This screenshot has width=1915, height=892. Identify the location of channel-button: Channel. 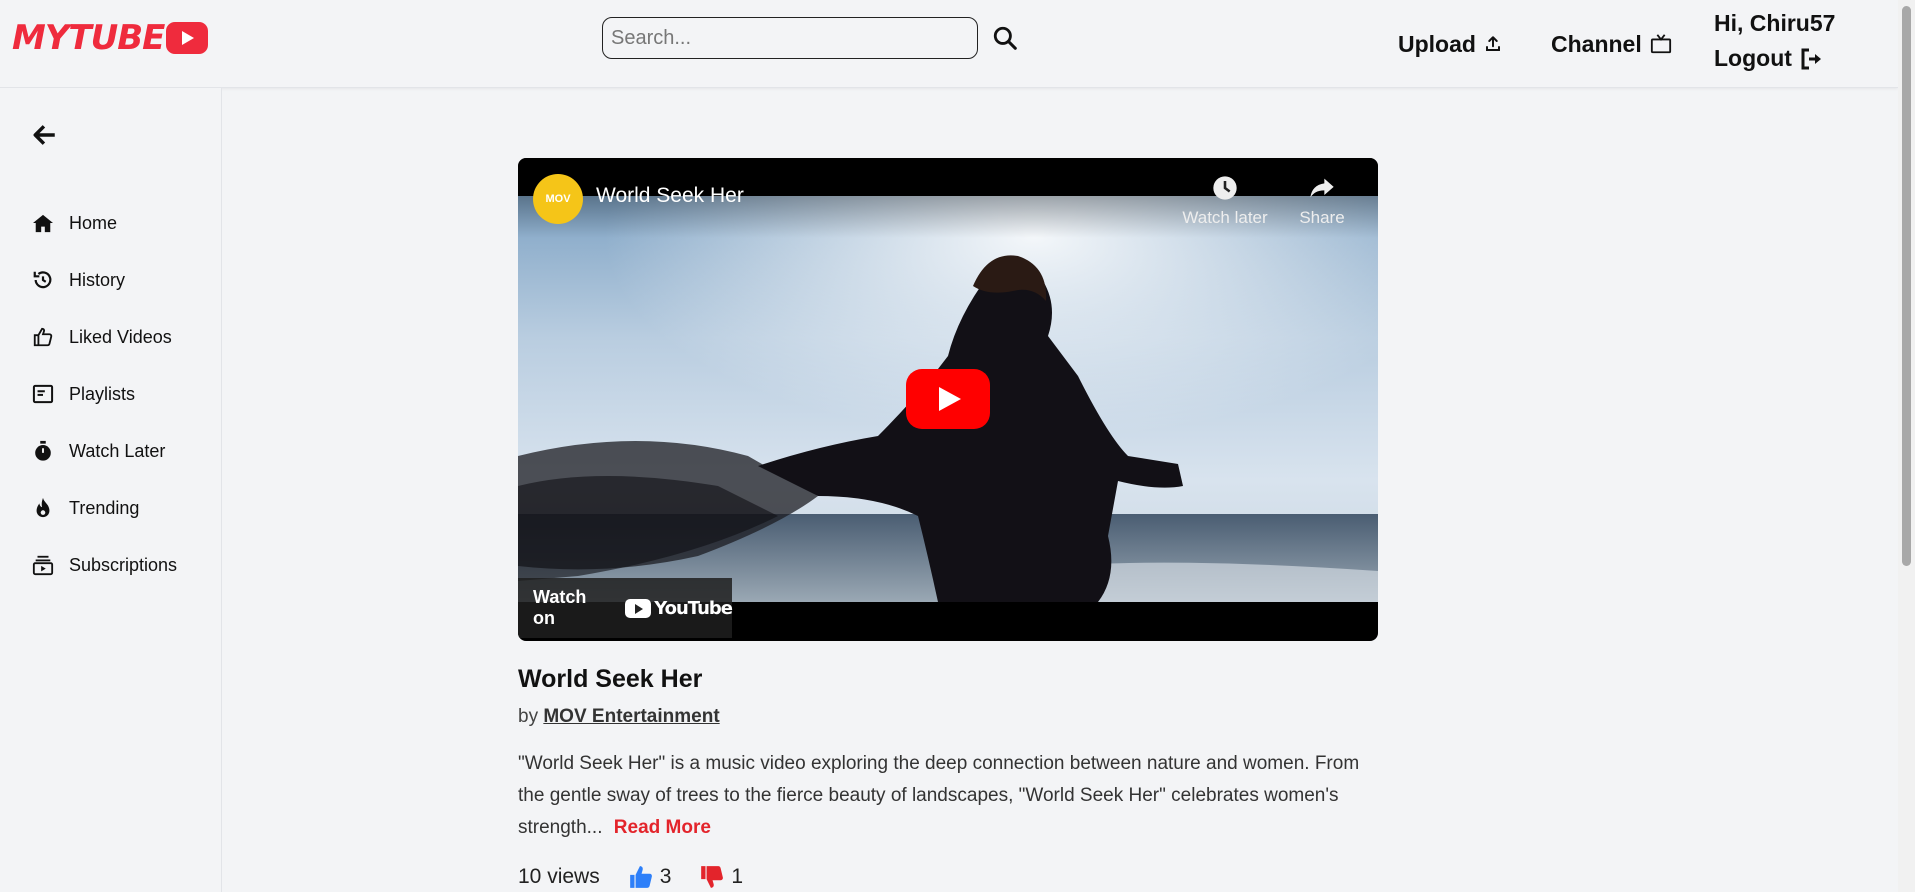
(1611, 44).